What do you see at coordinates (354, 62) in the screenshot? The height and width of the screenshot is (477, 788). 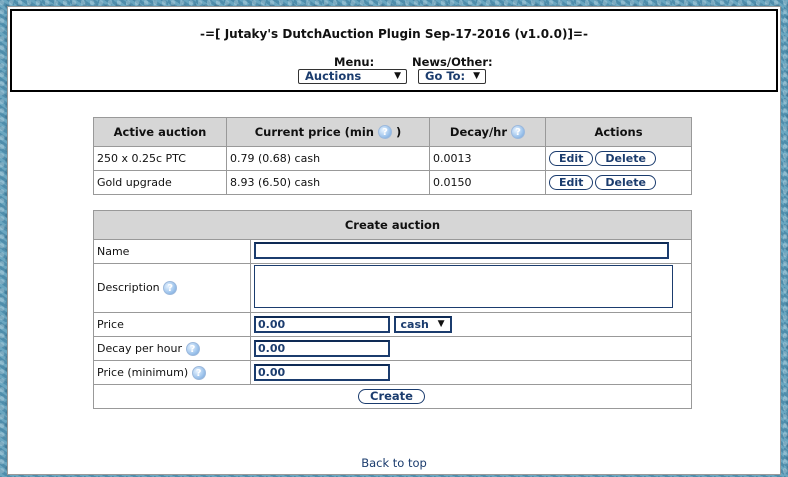 I see `menu-label: Menu:` at bounding box center [354, 62].